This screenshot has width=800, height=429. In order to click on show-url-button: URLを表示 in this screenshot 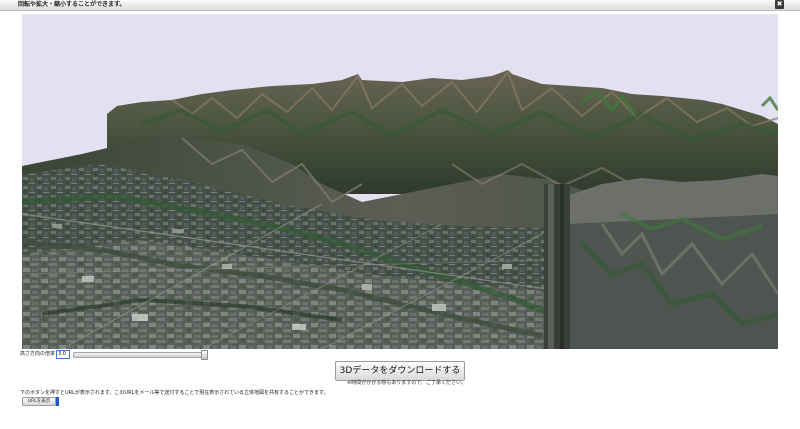, I will do `click(39, 401)`.